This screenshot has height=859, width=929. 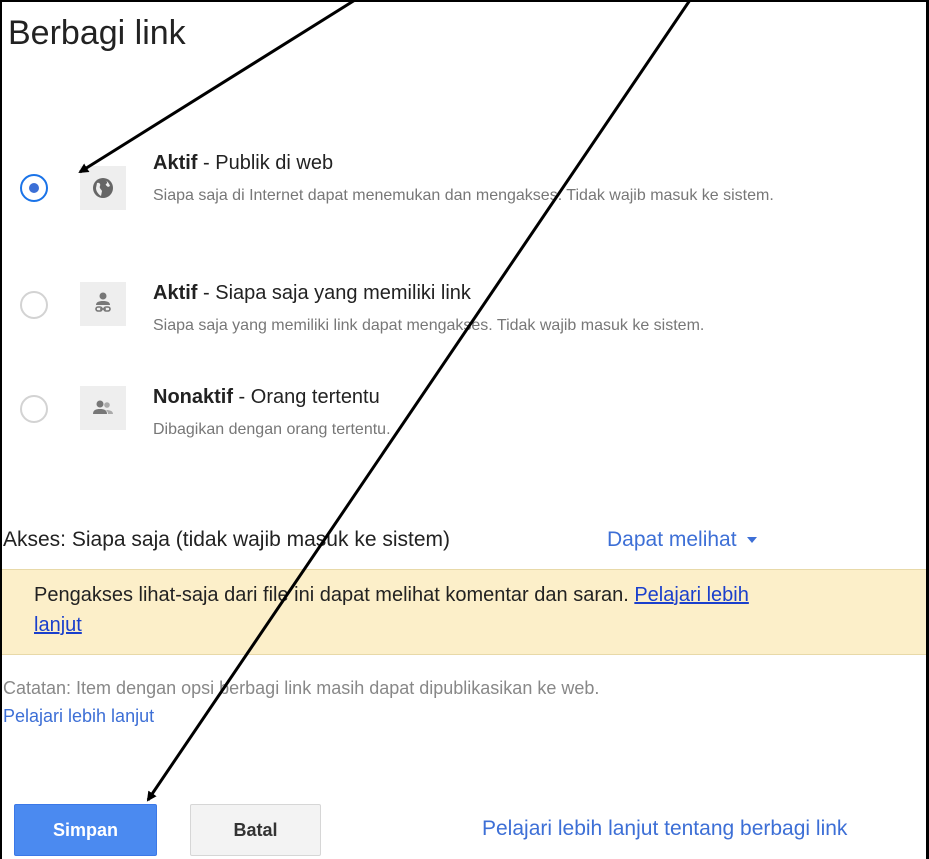 I want to click on note-learn-more-link: Pelajari lebih lanjut, so click(x=78, y=716).